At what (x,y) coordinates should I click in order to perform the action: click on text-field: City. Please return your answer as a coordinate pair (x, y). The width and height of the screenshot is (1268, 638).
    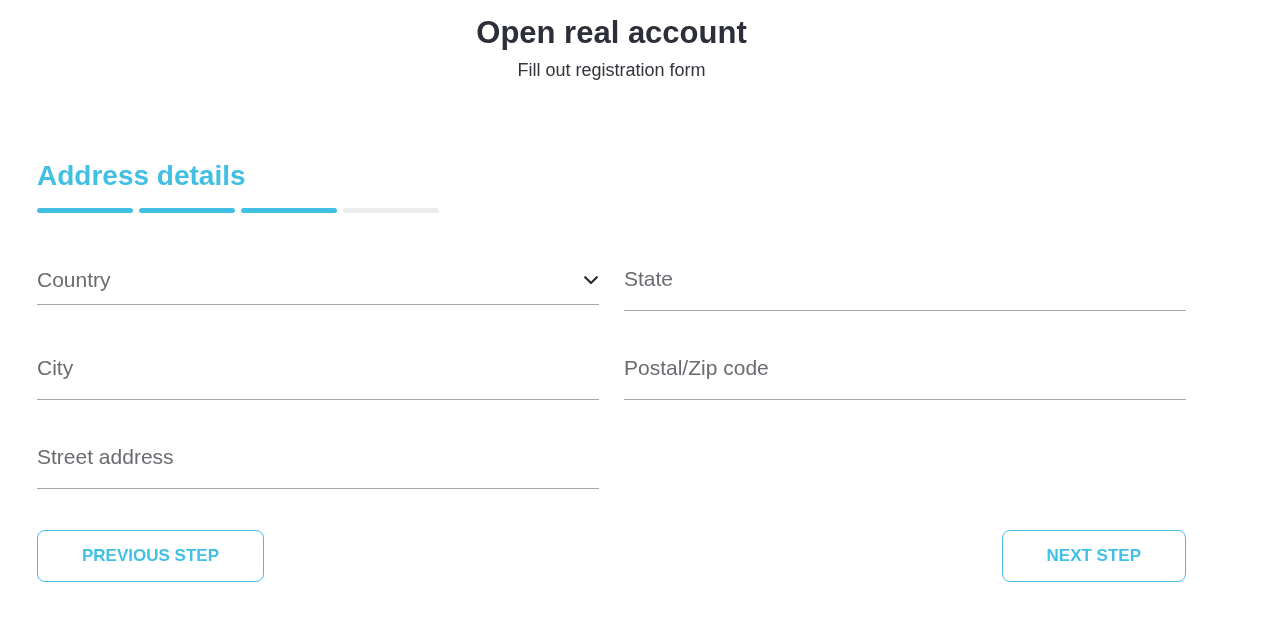
    Looking at the image, I should click on (318, 375).